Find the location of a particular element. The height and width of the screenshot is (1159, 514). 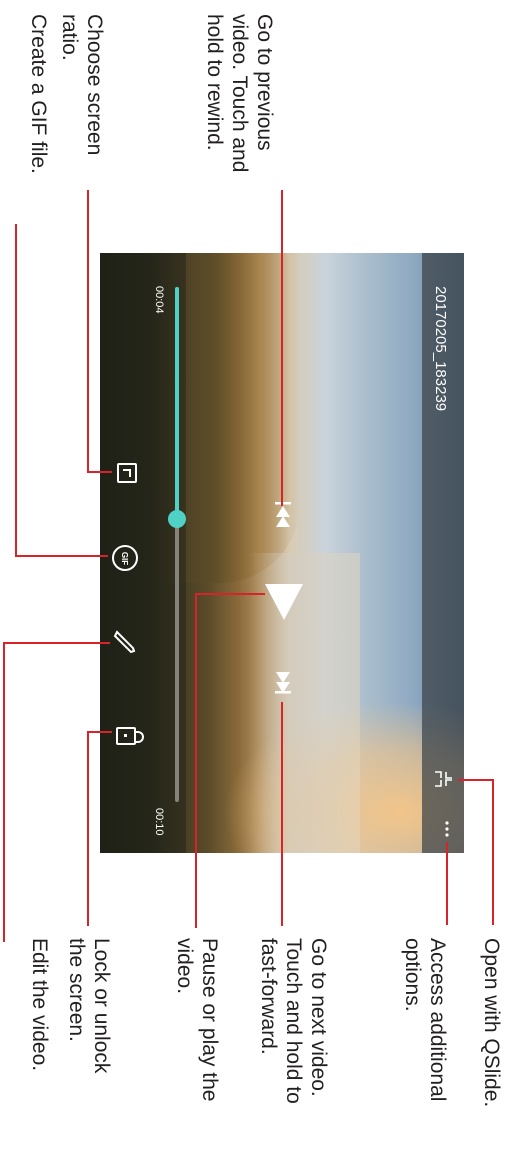

lock-icon is located at coordinates (130, 736).